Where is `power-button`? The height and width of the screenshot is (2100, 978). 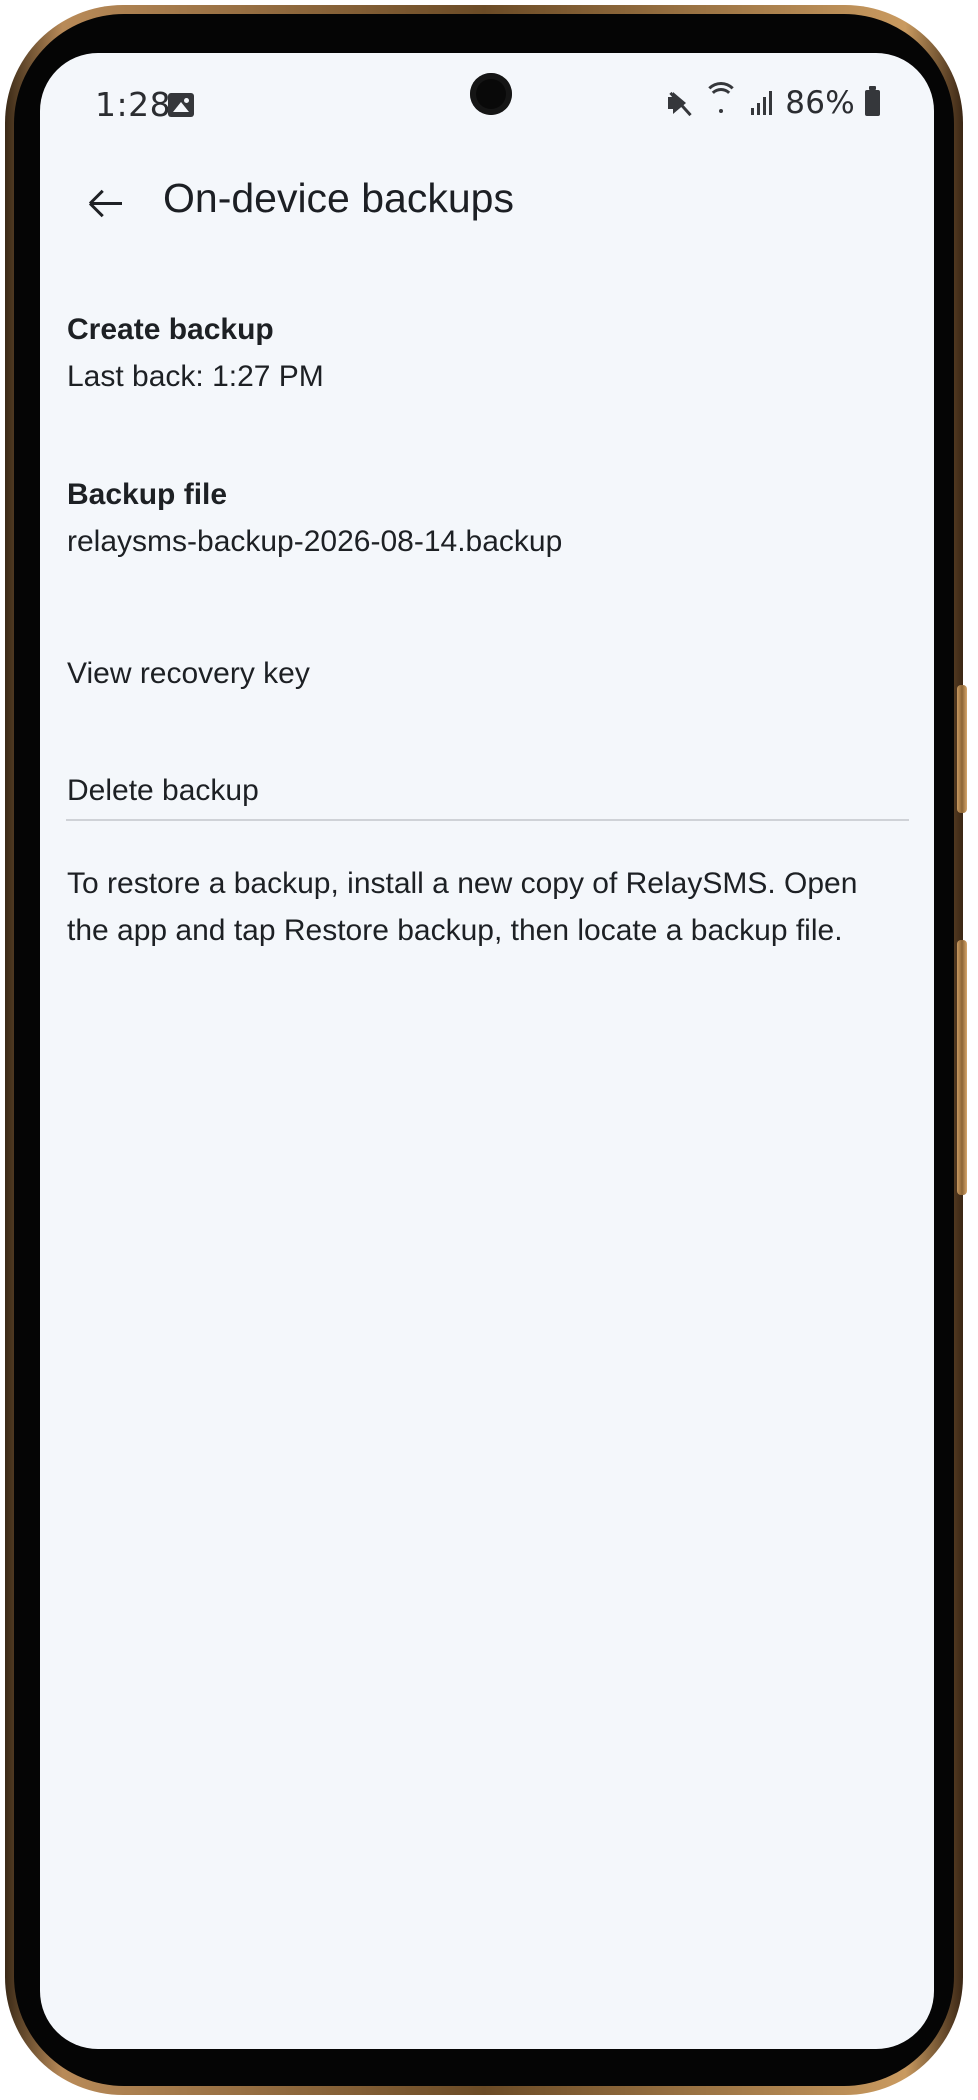 power-button is located at coordinates (962, 1067).